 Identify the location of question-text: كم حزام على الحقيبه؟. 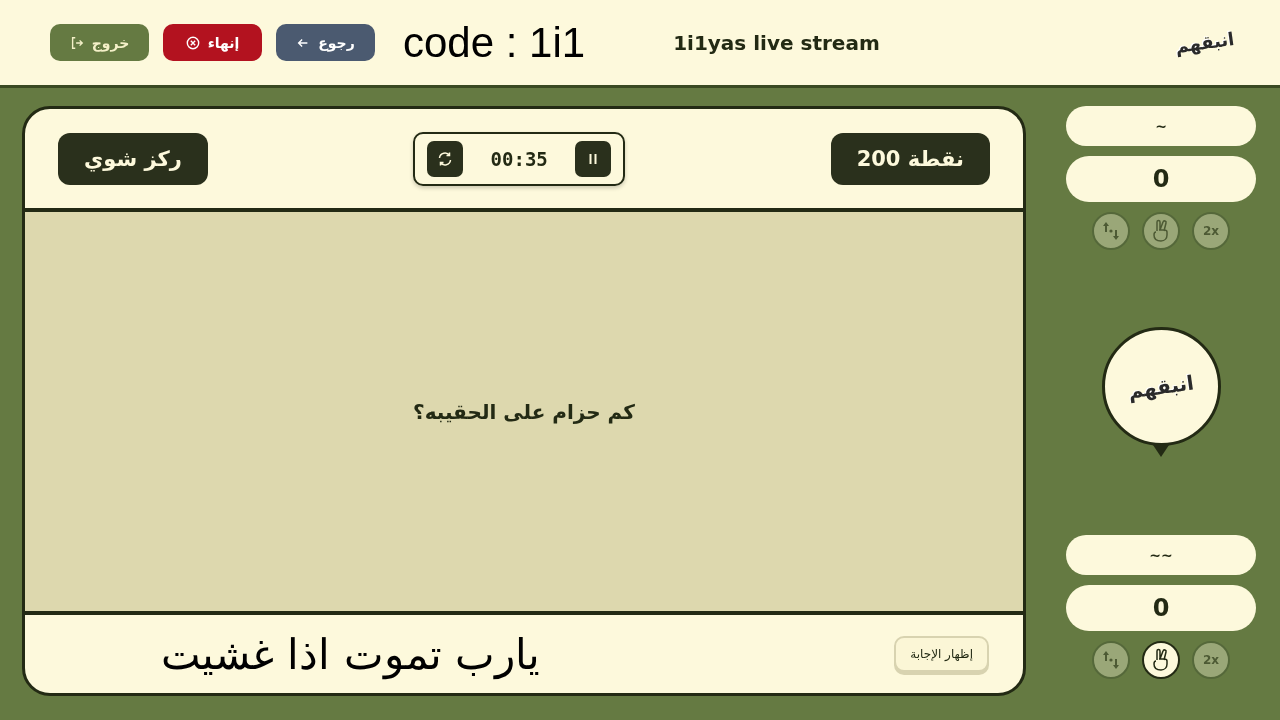
(524, 411).